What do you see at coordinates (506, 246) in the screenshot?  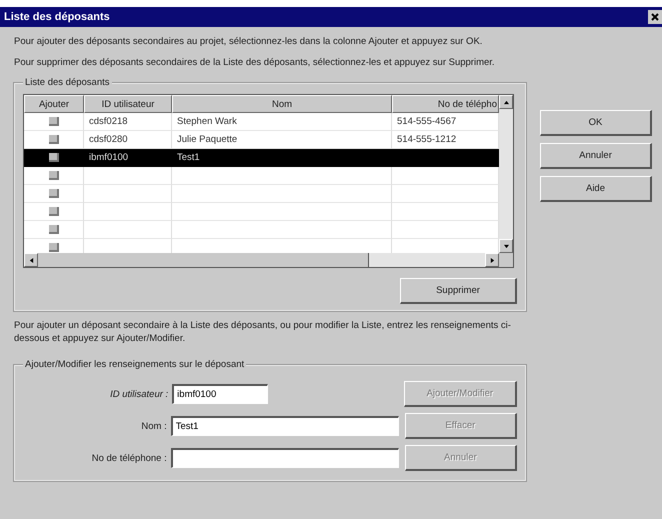 I see `scroll-down-icon` at bounding box center [506, 246].